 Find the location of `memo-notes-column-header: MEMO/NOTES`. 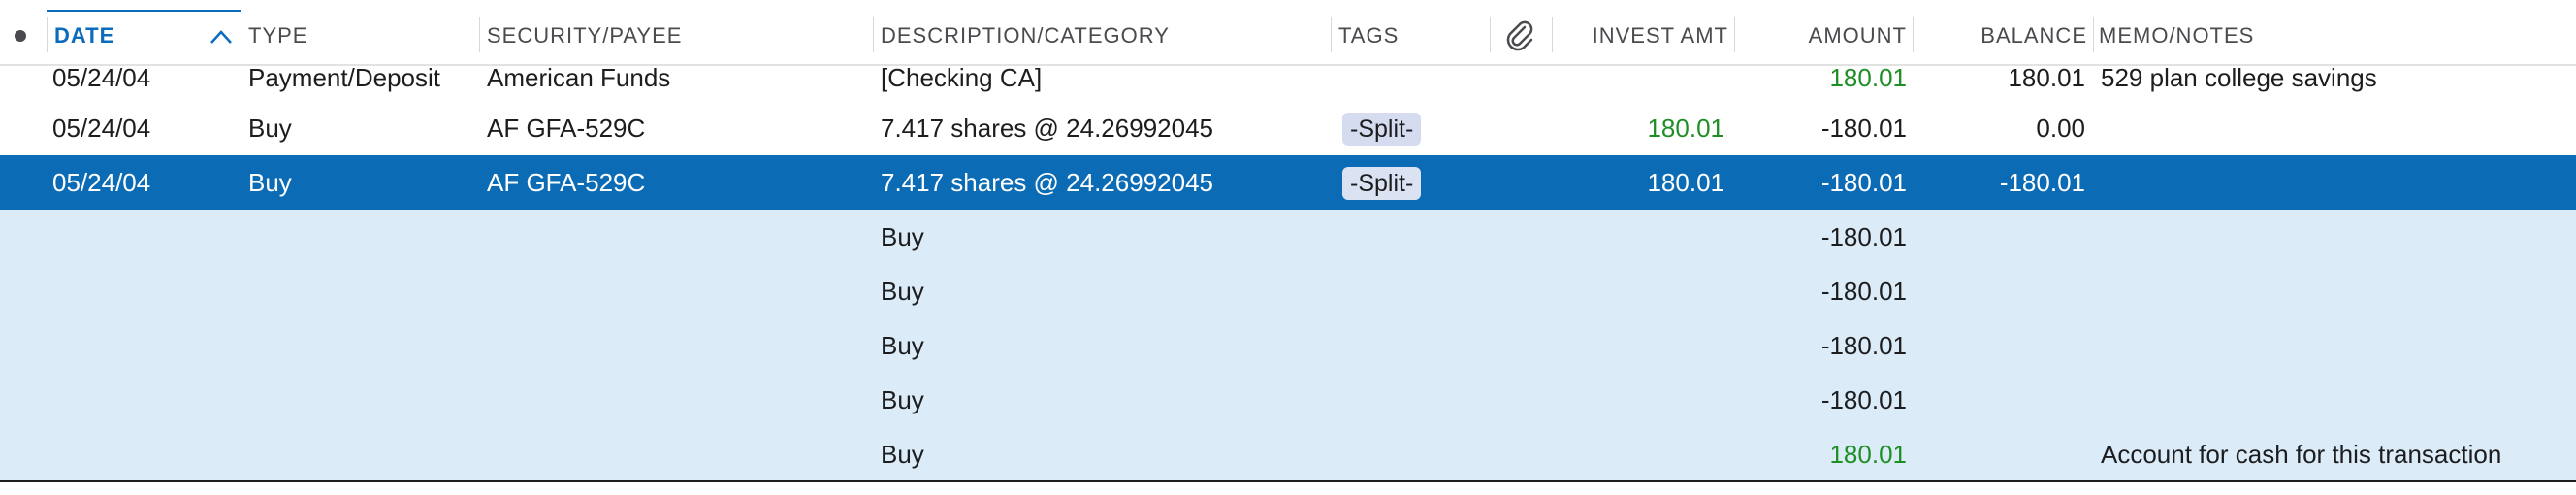

memo-notes-column-header: MEMO/NOTES is located at coordinates (2176, 32).